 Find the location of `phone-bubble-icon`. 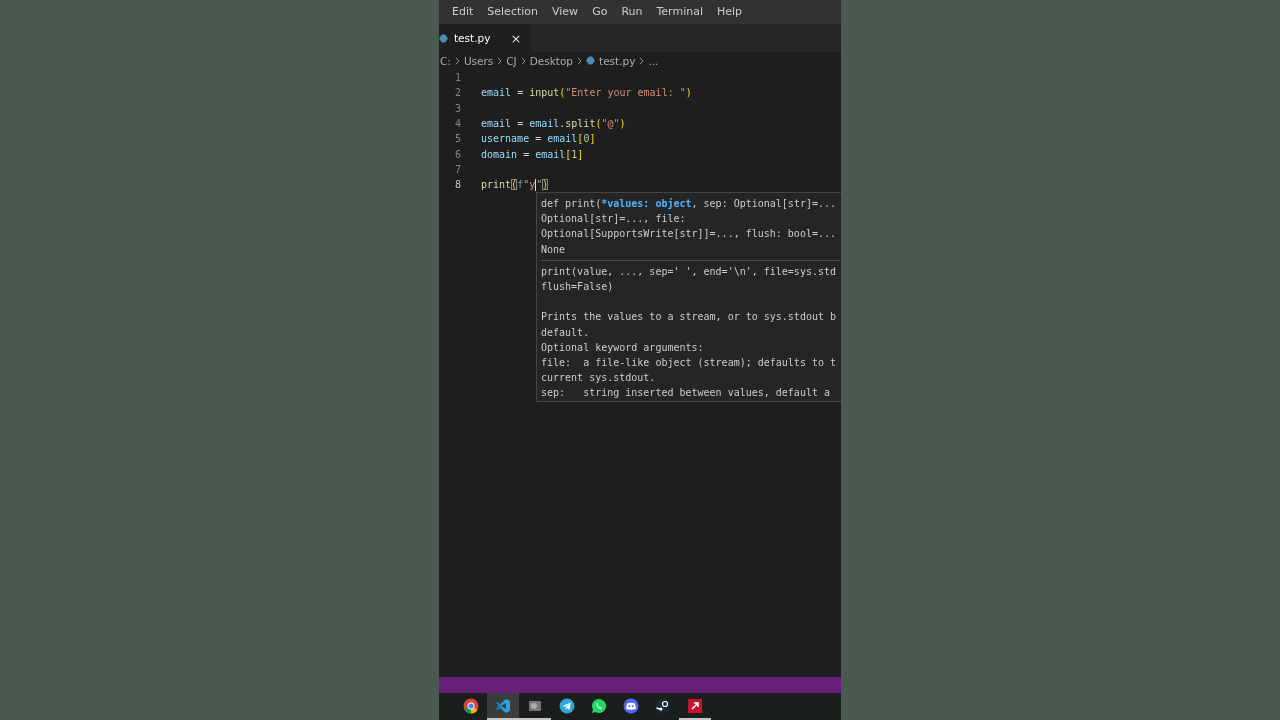

phone-bubble-icon is located at coordinates (599, 705).